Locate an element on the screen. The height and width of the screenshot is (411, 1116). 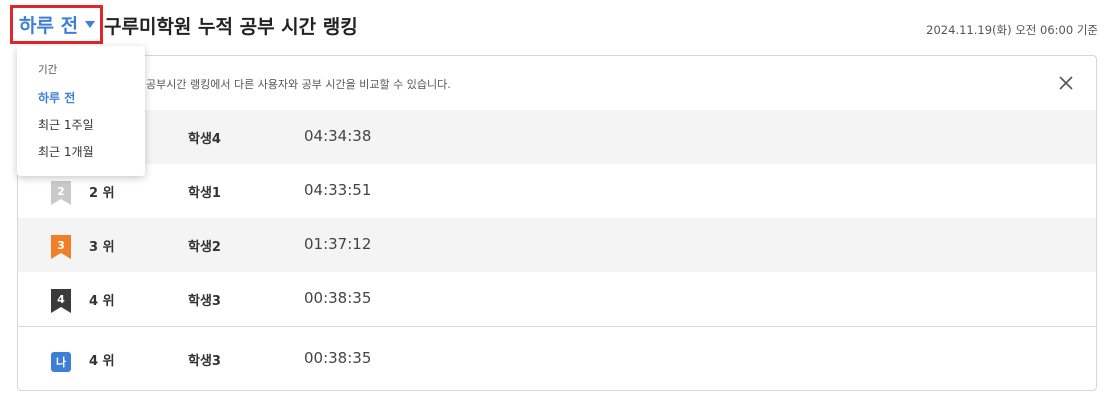
rank-label: 3 위 is located at coordinates (102, 247).